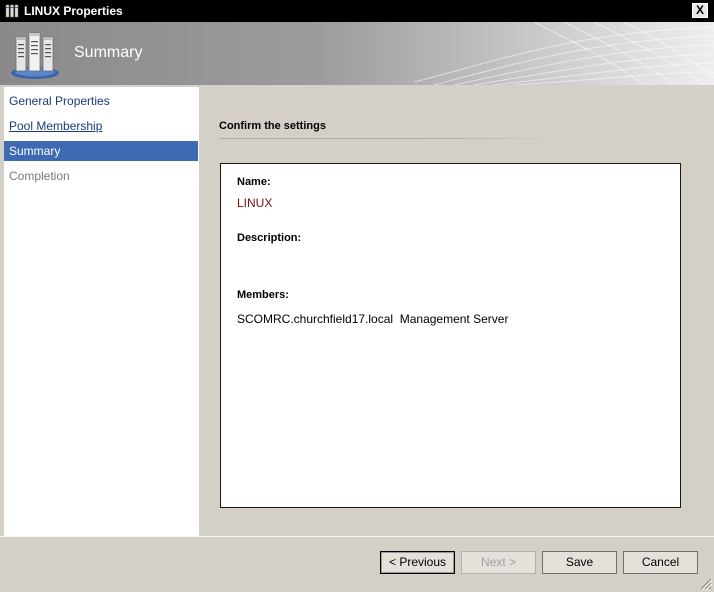  Describe the element at coordinates (101, 126) in the screenshot. I see `nav-item-pool-membership: Pool Membership` at that location.